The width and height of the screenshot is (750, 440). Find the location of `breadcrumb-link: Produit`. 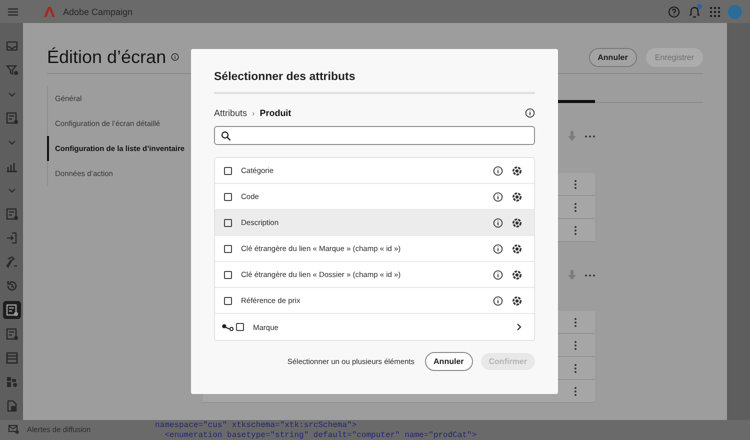

breadcrumb-link: Produit is located at coordinates (276, 113).